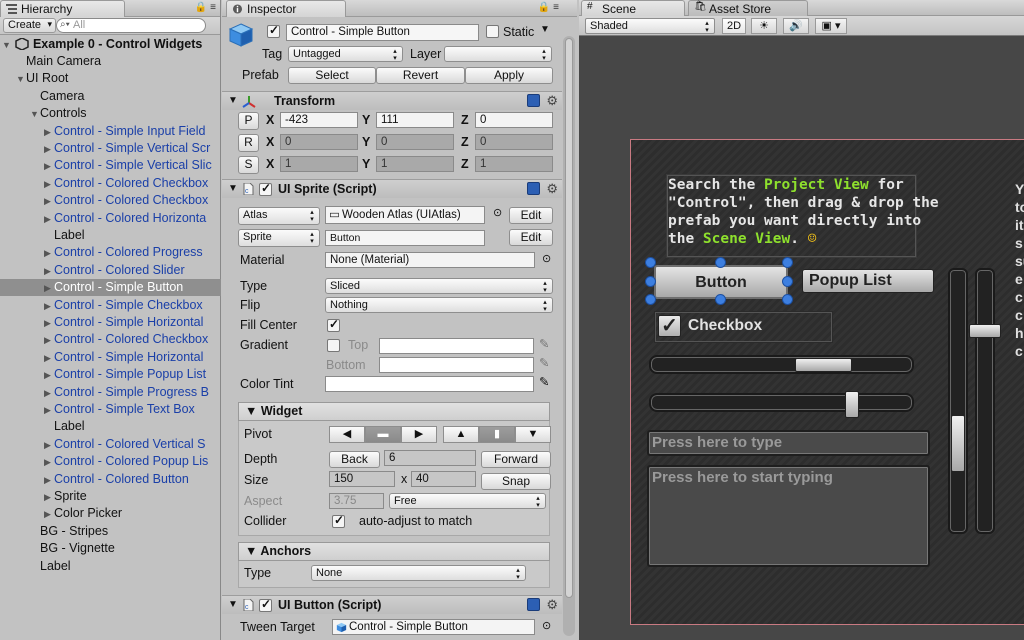  Describe the element at coordinates (531, 215) in the screenshot. I see `atlas-edit-button: Edit` at that location.